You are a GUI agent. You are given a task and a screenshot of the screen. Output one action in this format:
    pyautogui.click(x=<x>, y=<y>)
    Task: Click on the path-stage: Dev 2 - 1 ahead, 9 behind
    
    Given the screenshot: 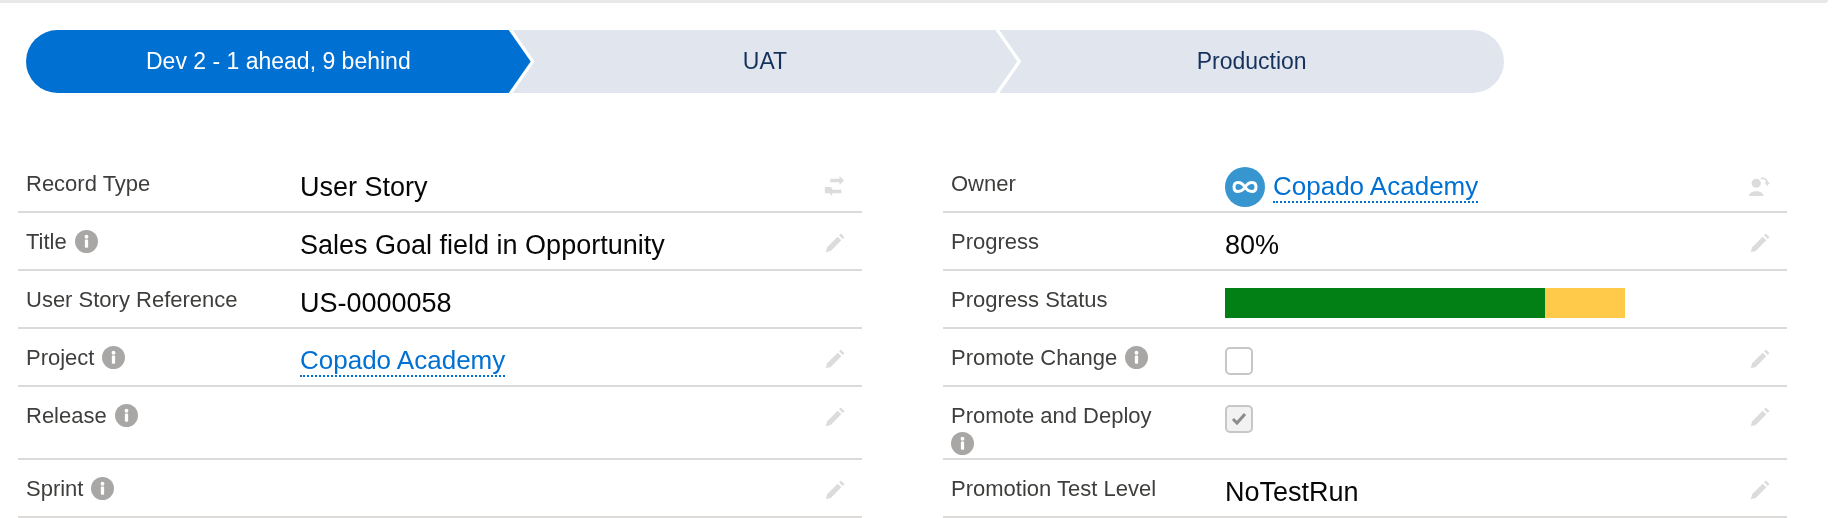 What is the action you would take?
    pyautogui.click(x=278, y=61)
    